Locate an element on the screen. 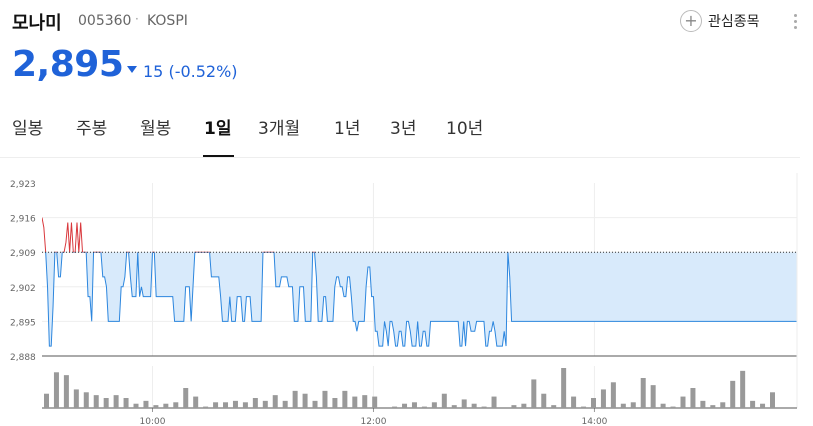 The width and height of the screenshot is (813, 426). x-tick-label: 10:00 is located at coordinates (153, 421).